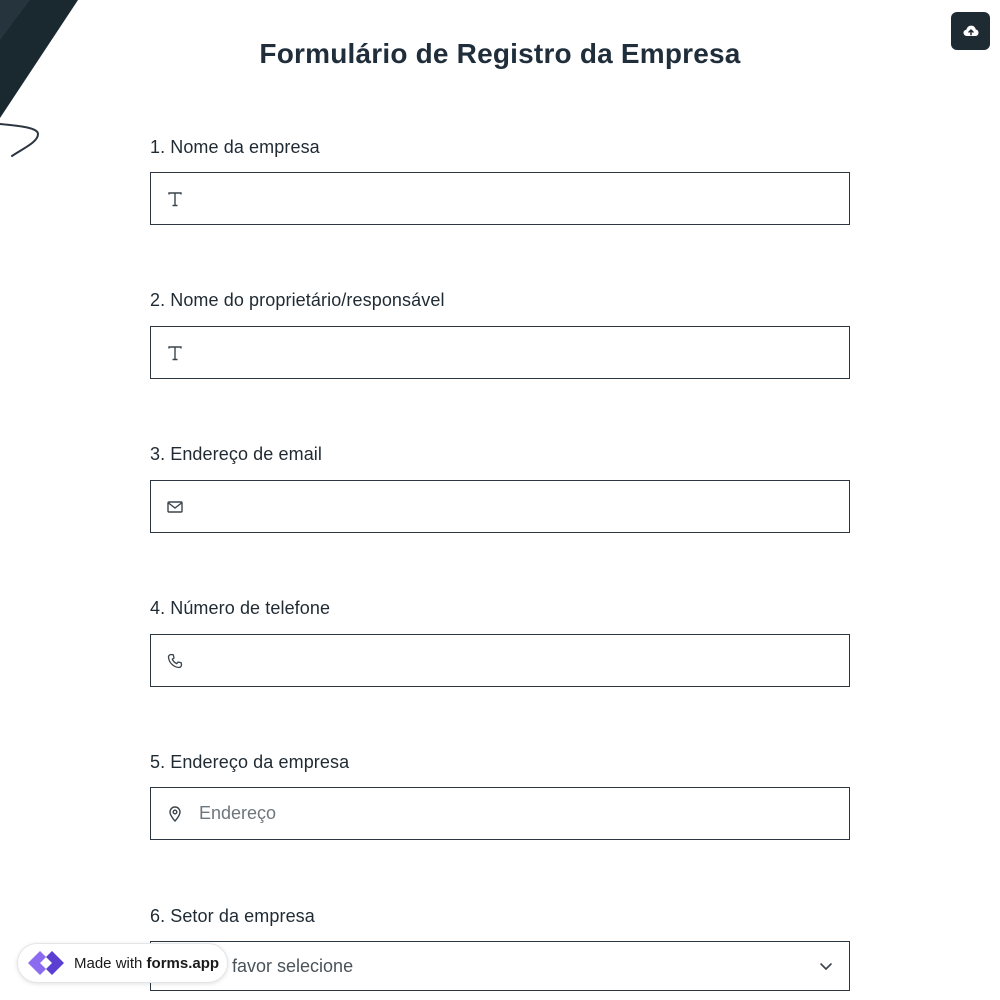 This screenshot has height=1000, width=1000. Describe the element at coordinates (158, 916) in the screenshot. I see `question-number: 6.` at that location.